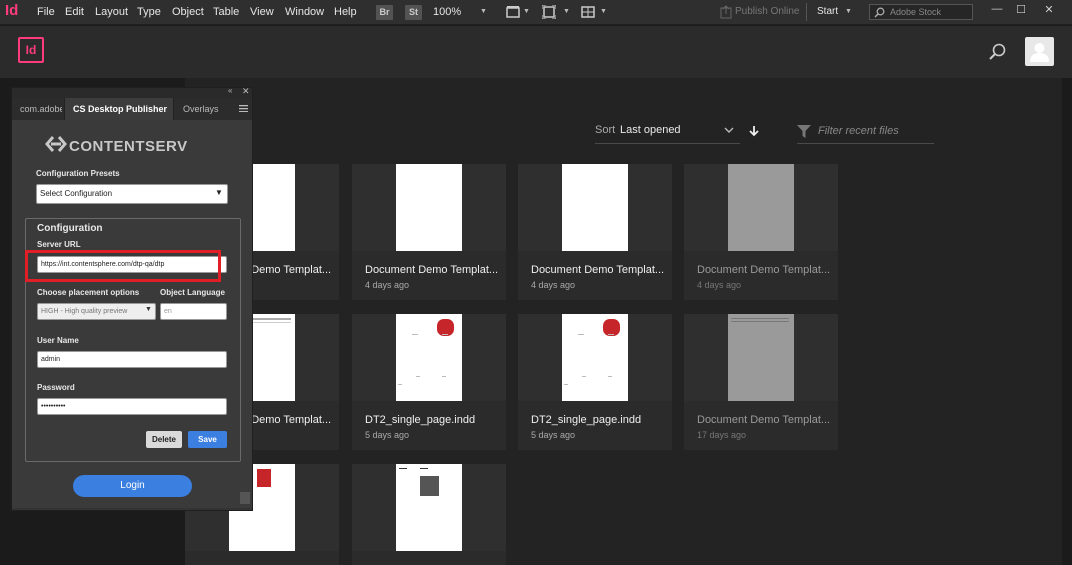 The height and width of the screenshot is (565, 1072). I want to click on password-input: ••••••••••, so click(132, 406).